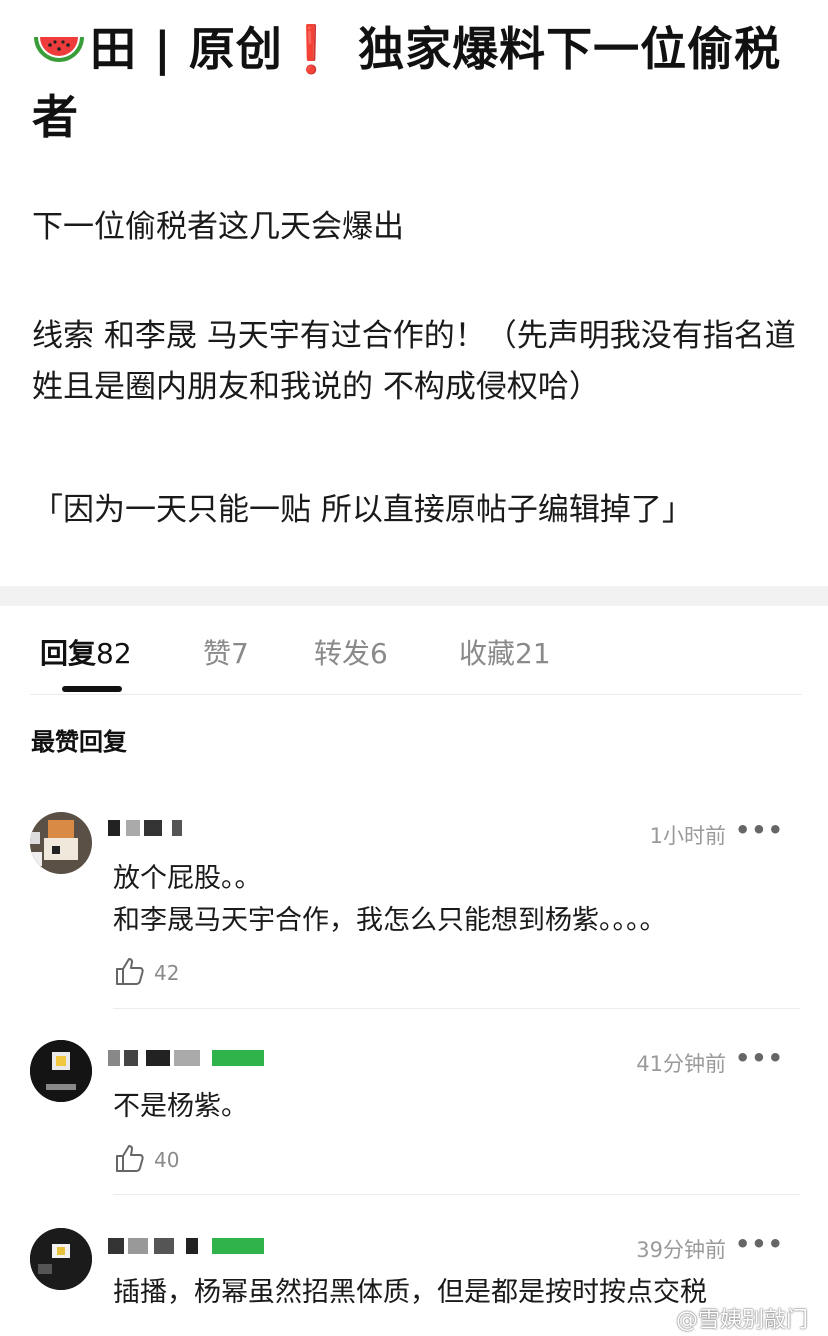 The height and width of the screenshot is (1336, 828). Describe the element at coordinates (414, 596) in the screenshot. I see `section-divider` at that location.